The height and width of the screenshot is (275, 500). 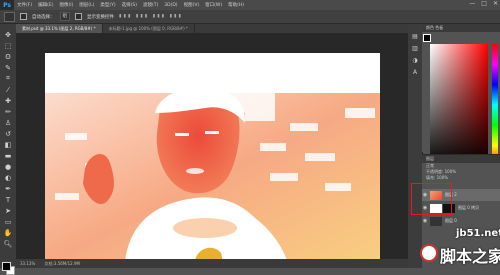 I want to click on tab-document-2: 未标题-1.jpg @ 100% (图层 0, RGB/8#) *, so click(x=149, y=28).